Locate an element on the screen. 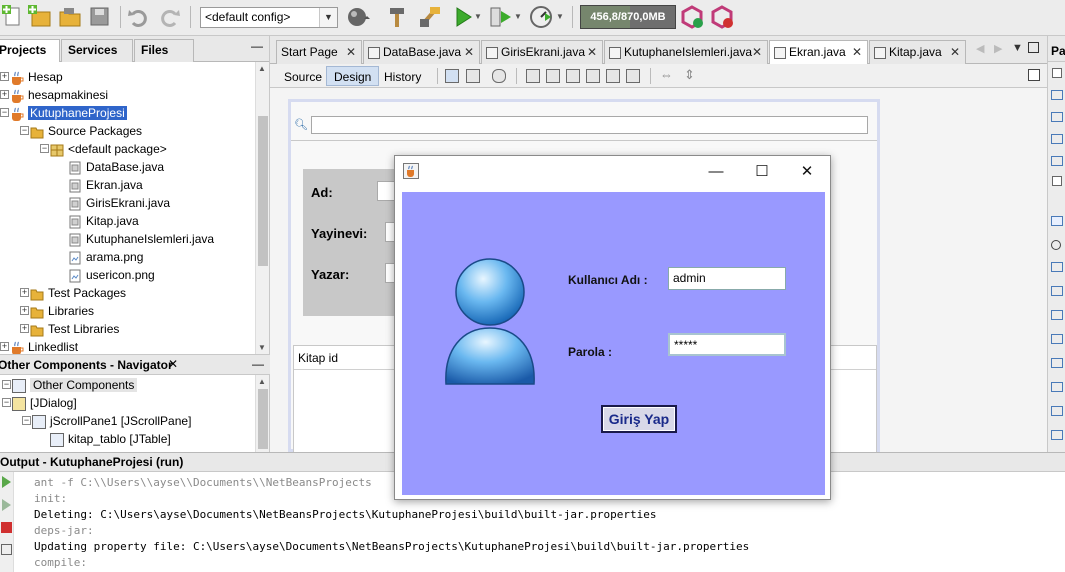 This screenshot has height=572, width=1065. preview-design-icon is located at coordinates (499, 76).